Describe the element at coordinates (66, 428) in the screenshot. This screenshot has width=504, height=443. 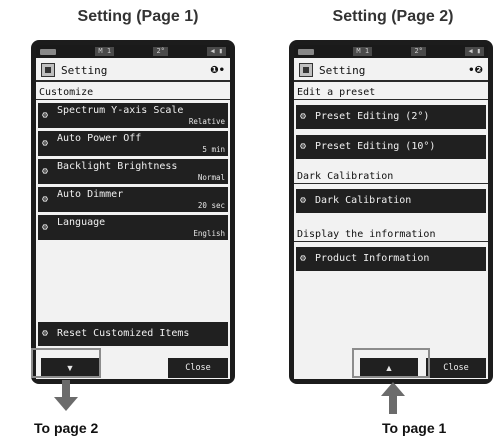
I see `to-page-2-label: To page 2` at that location.